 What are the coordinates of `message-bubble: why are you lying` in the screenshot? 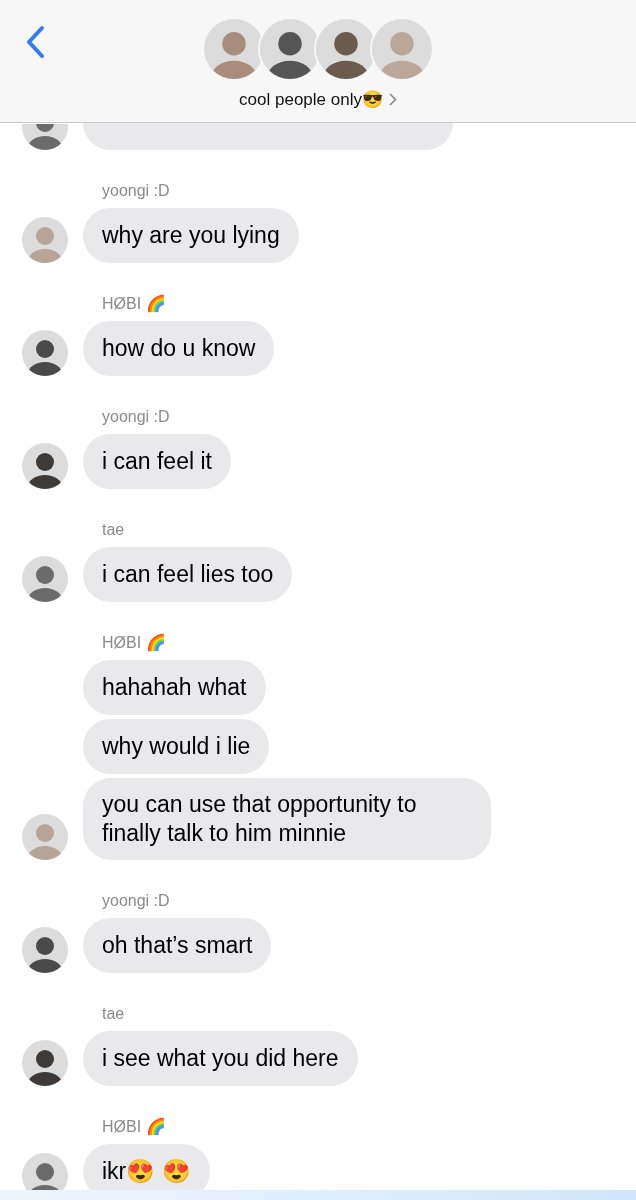 It's located at (191, 235).